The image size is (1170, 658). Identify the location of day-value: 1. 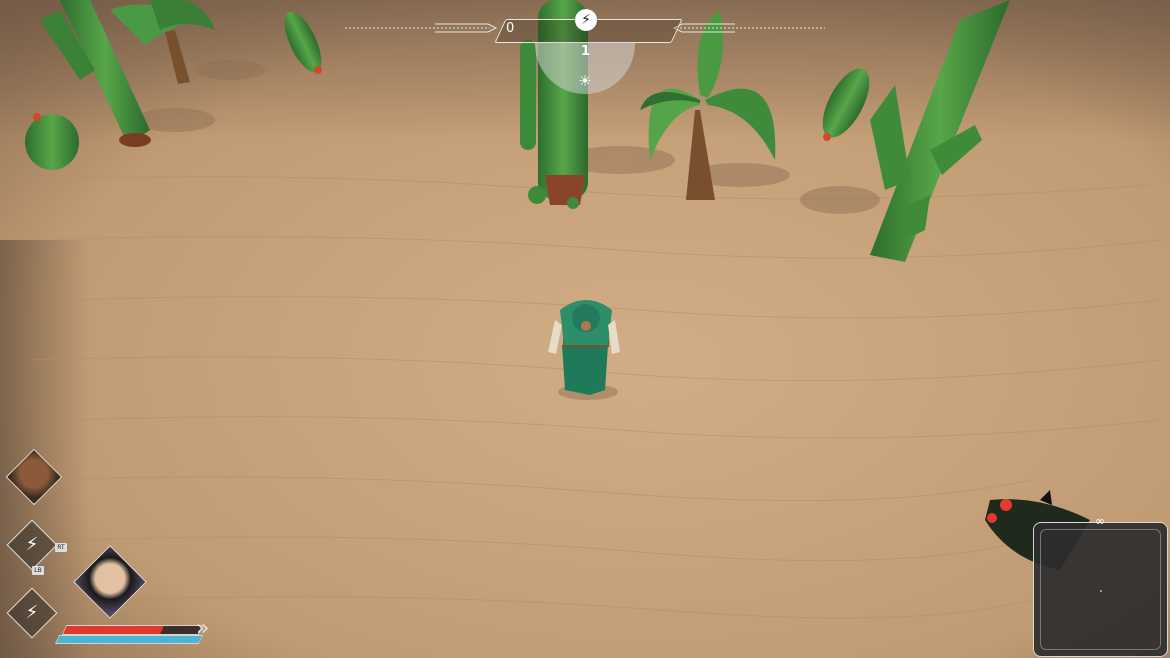
(586, 51).